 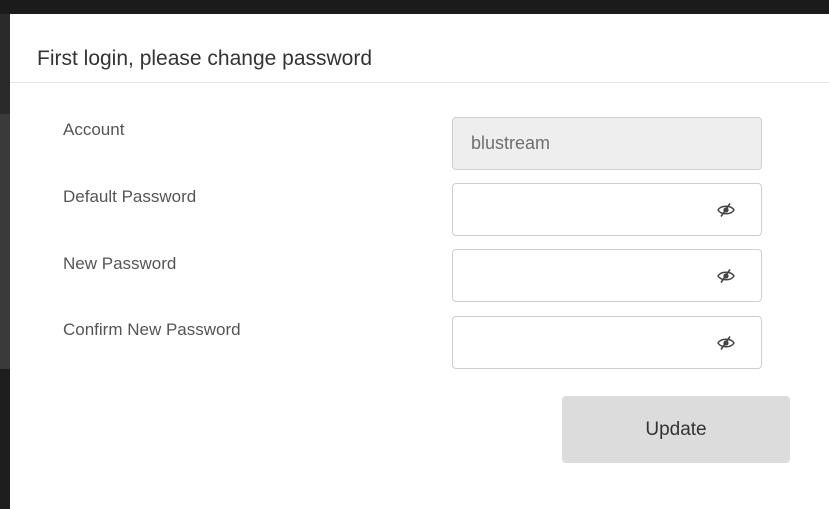 What do you see at coordinates (419, 48) in the screenshot?
I see `dialog-header: First login, please change password` at bounding box center [419, 48].